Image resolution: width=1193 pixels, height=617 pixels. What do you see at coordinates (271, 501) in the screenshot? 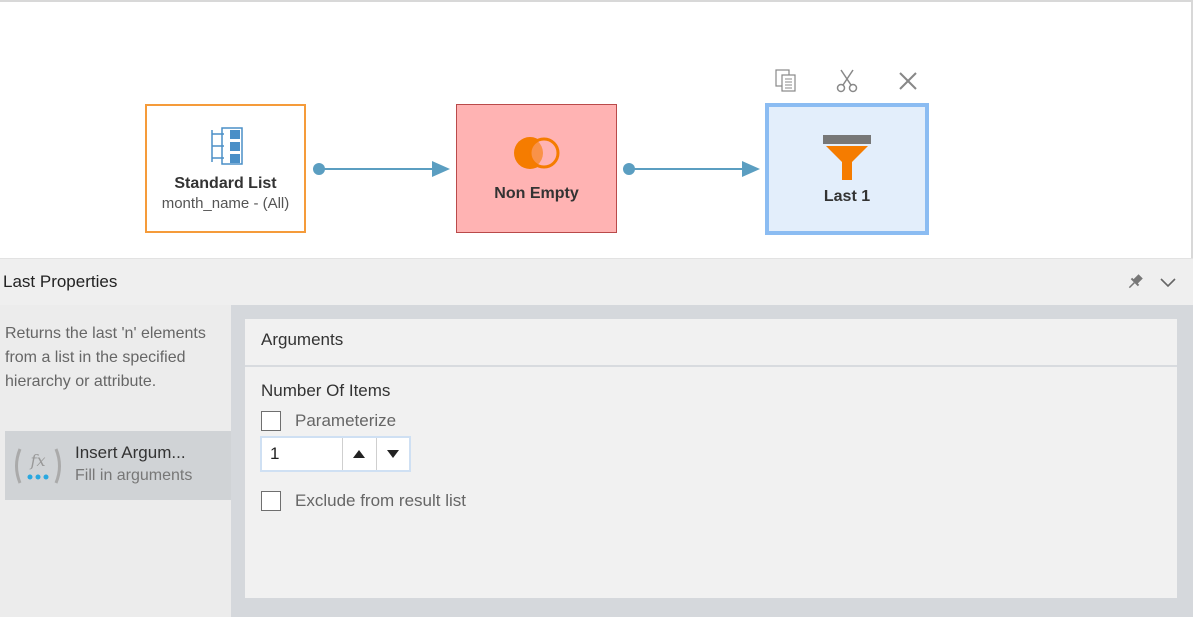
I see `exclude-checkbox` at bounding box center [271, 501].